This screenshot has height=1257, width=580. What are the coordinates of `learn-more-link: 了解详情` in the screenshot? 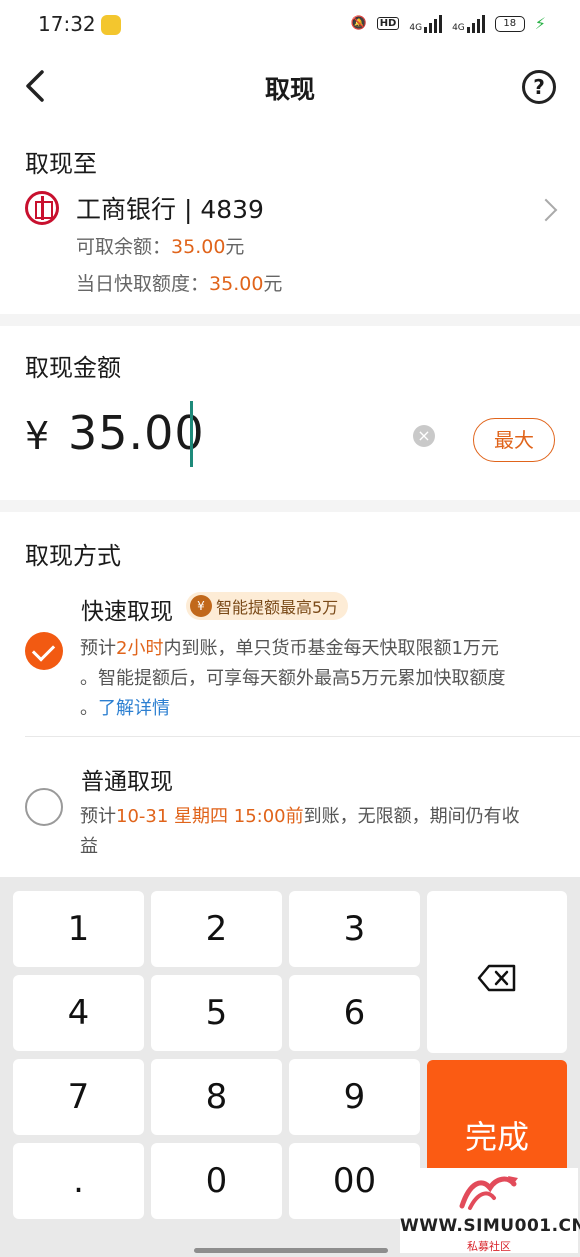 It's located at (134, 708).